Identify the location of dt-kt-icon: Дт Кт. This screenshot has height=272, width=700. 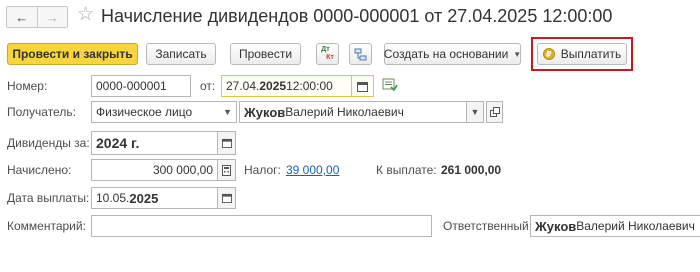
(327, 54).